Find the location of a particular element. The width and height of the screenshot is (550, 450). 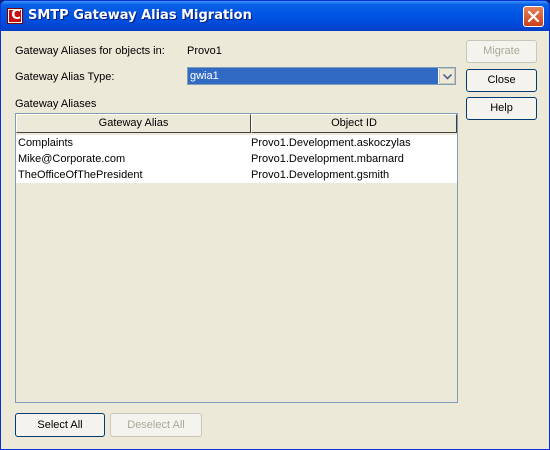

close-icon is located at coordinates (533, 16).